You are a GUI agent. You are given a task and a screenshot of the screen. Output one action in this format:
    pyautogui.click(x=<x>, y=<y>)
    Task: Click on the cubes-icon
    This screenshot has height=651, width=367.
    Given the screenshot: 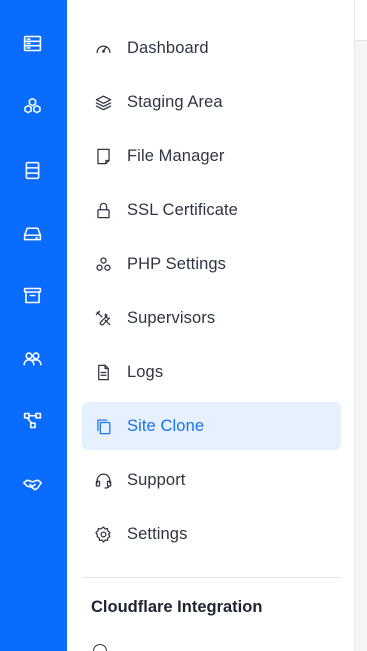 What is the action you would take?
    pyautogui.click(x=103, y=264)
    